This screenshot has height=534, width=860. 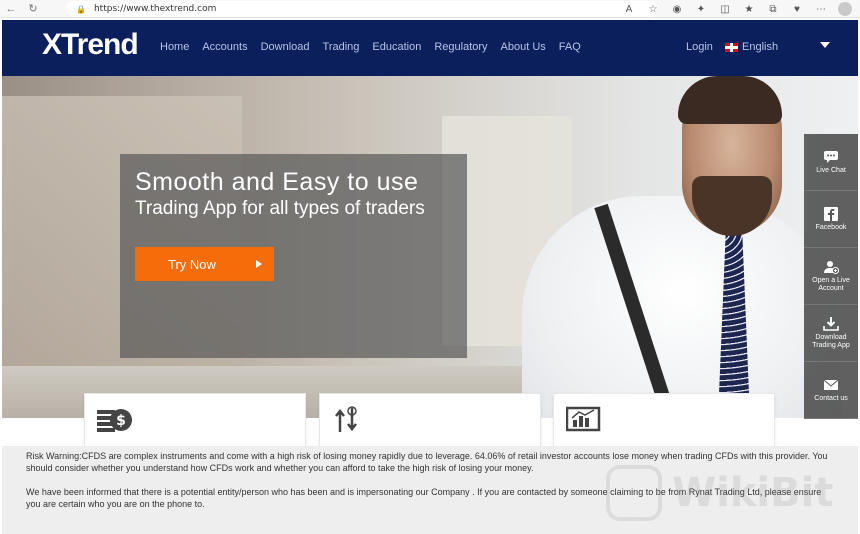 What do you see at coordinates (831, 341) in the screenshot?
I see `side-item-label: Download Trading App` at bounding box center [831, 341].